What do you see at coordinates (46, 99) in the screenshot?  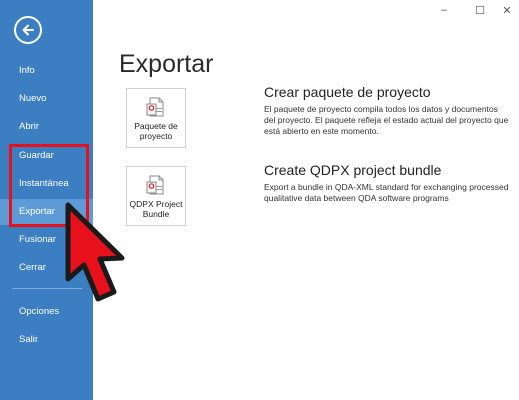 I see `sidebar-item-nuevo: Nuevo` at bounding box center [46, 99].